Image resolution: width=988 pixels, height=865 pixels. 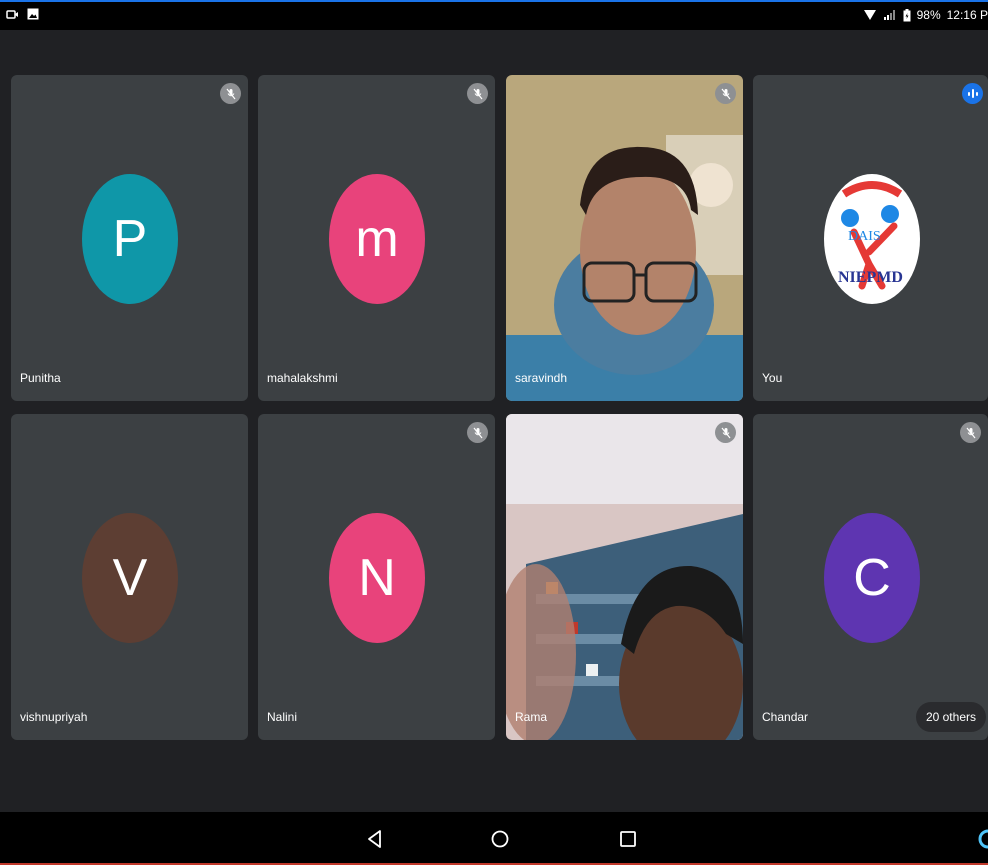 I want to click on participant-tile-rama: Rama, so click(x=624, y=577).